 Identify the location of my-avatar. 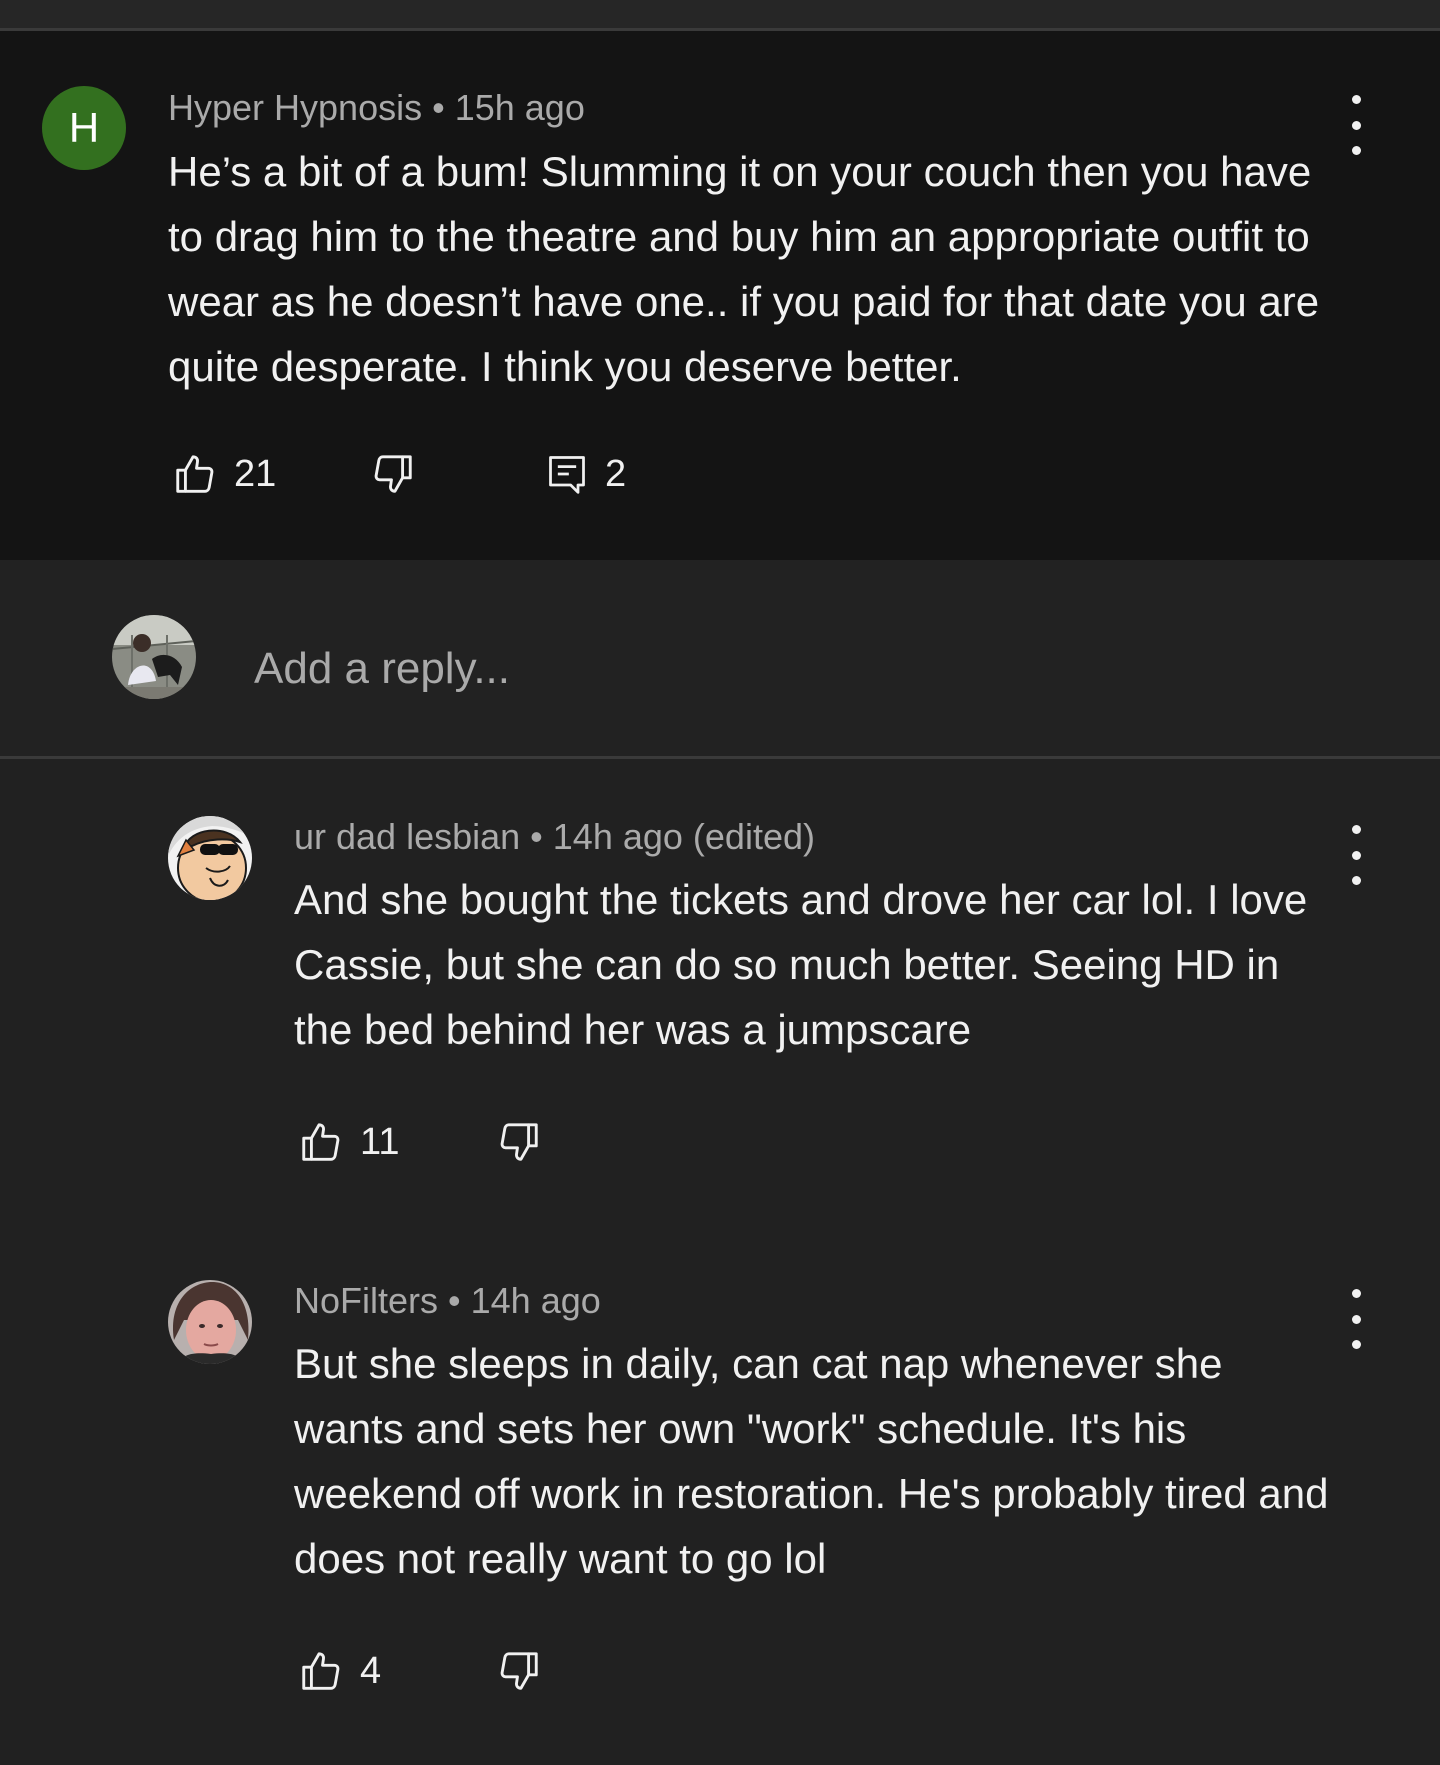
(154, 657).